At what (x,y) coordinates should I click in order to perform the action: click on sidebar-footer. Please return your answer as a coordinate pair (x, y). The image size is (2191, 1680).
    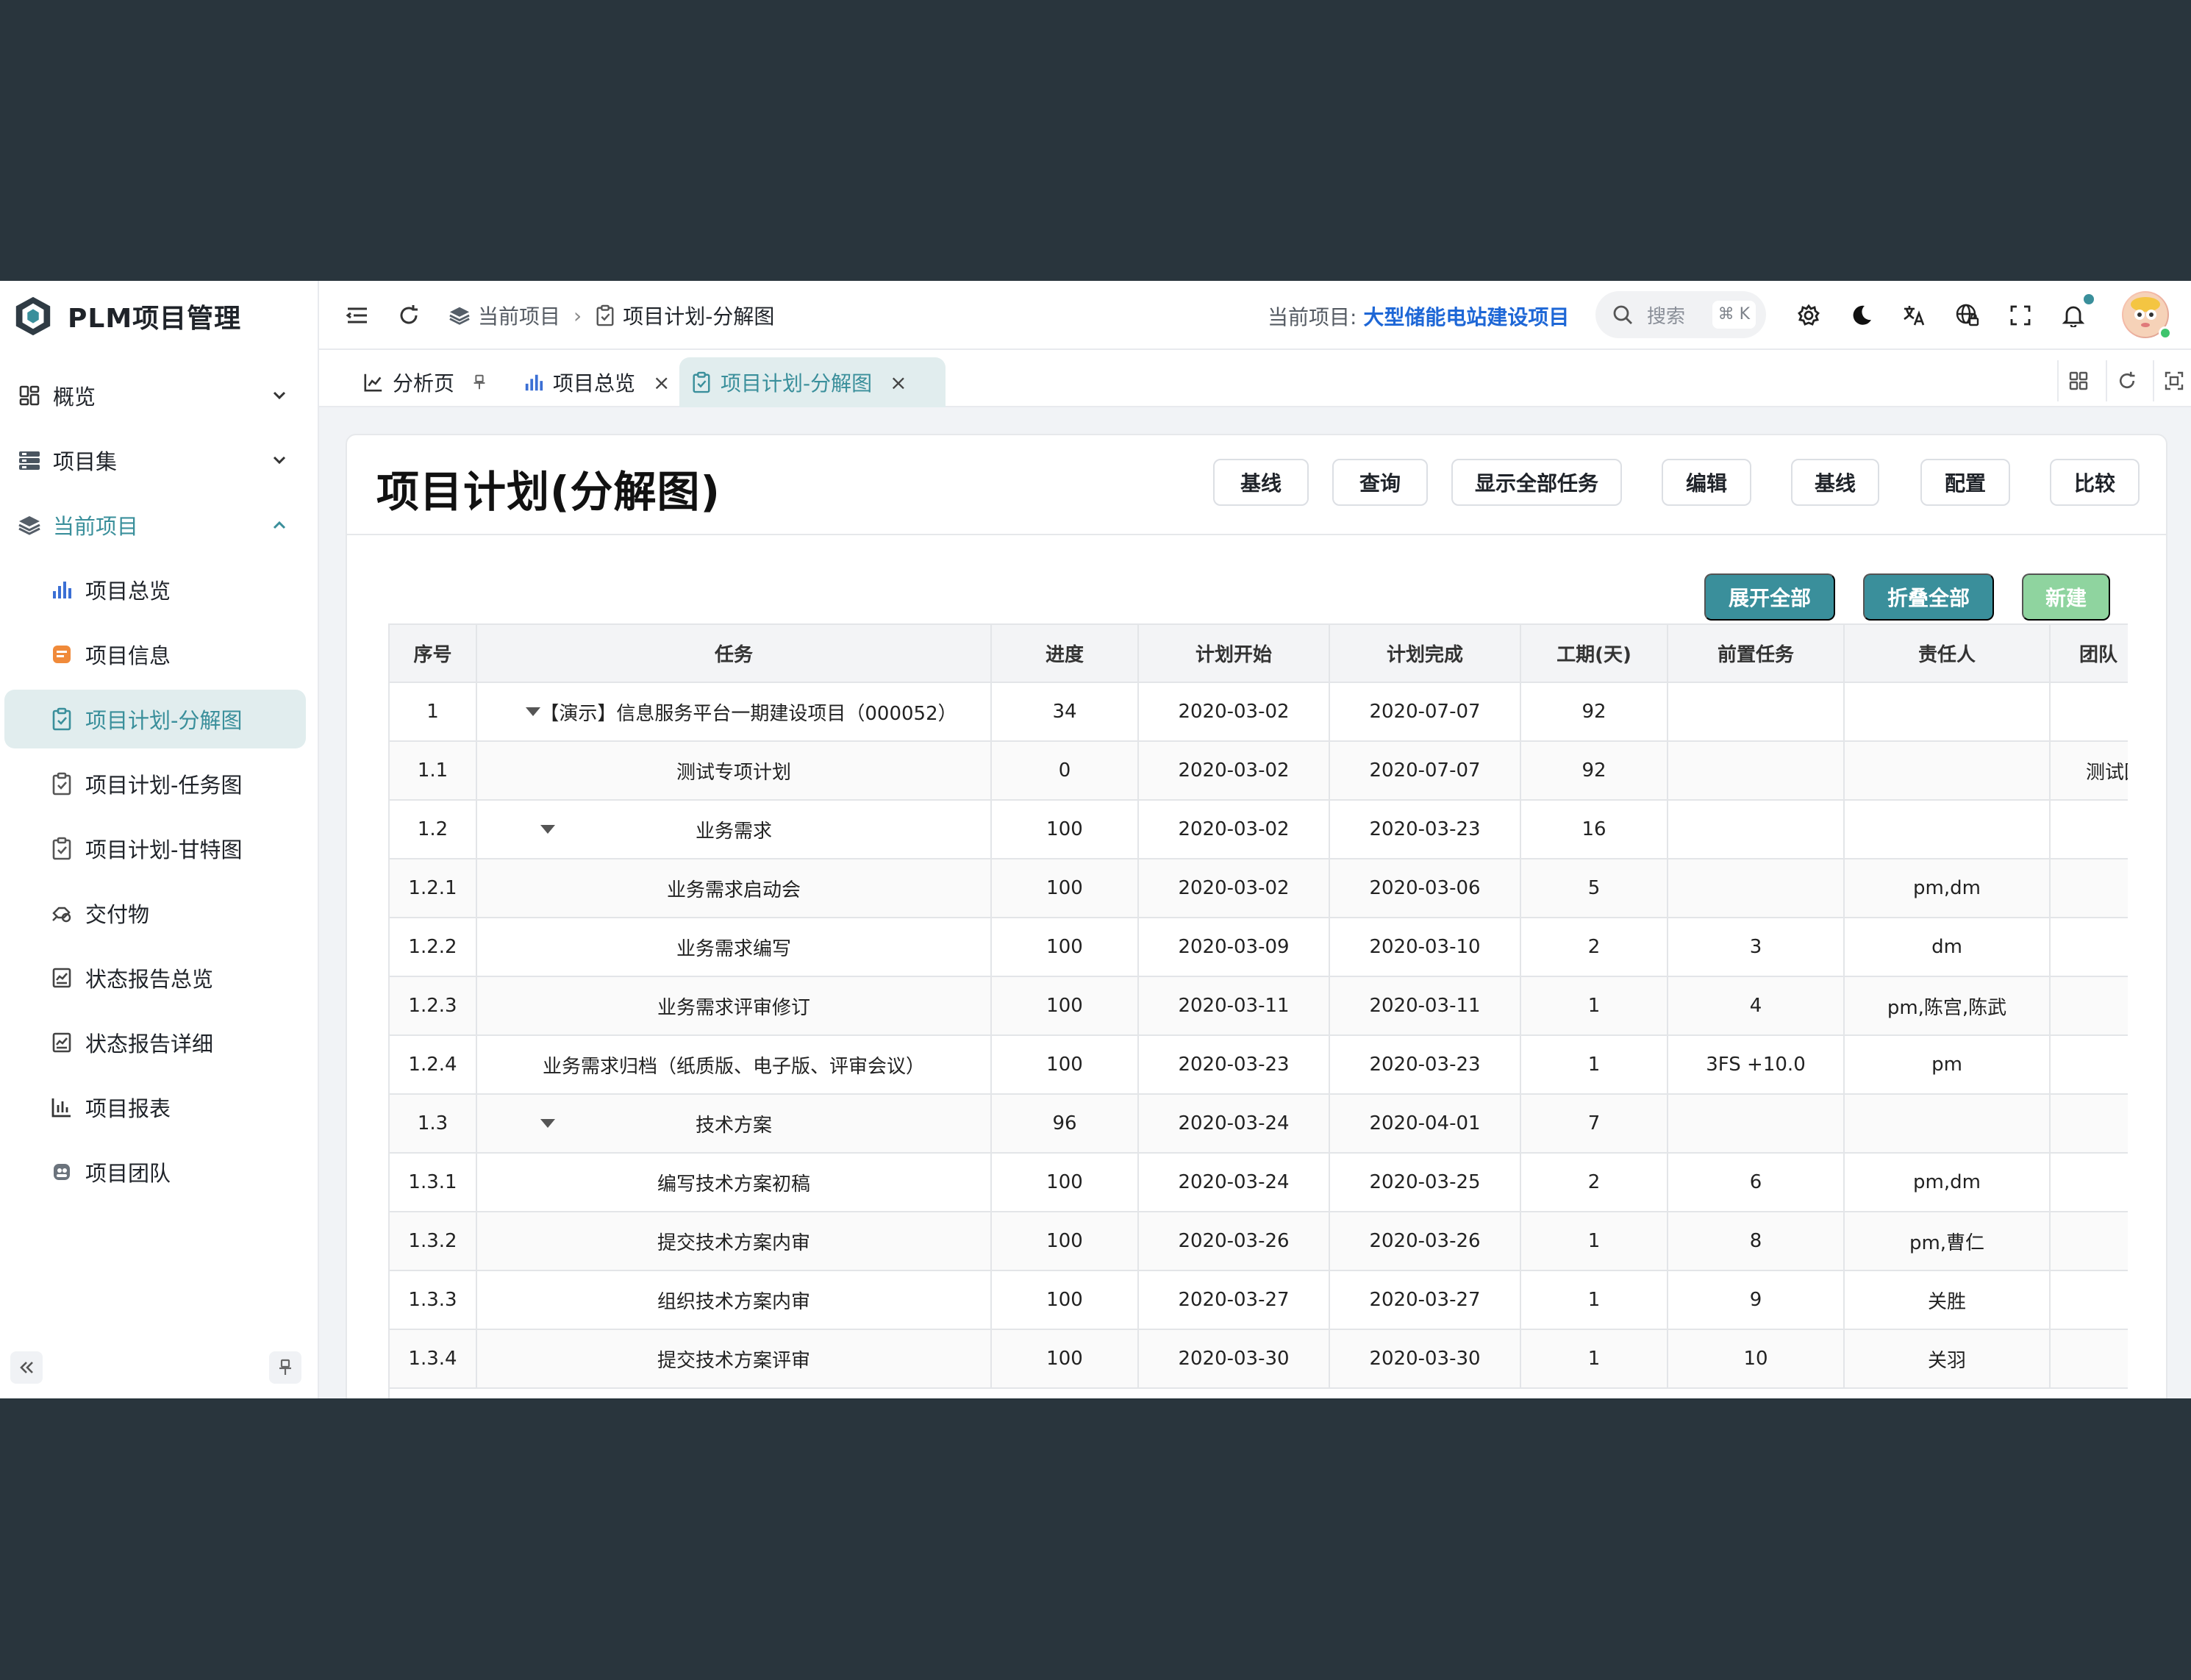
    Looking at the image, I should click on (159, 1372).